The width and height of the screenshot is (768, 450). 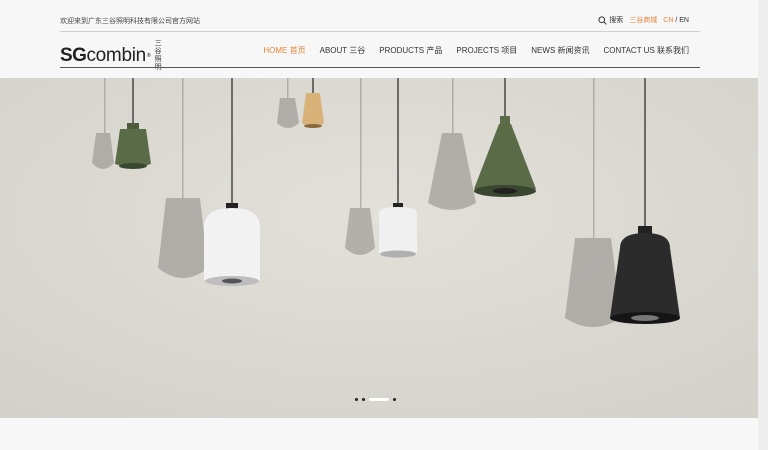 I want to click on scrollbar, so click(x=763, y=225).